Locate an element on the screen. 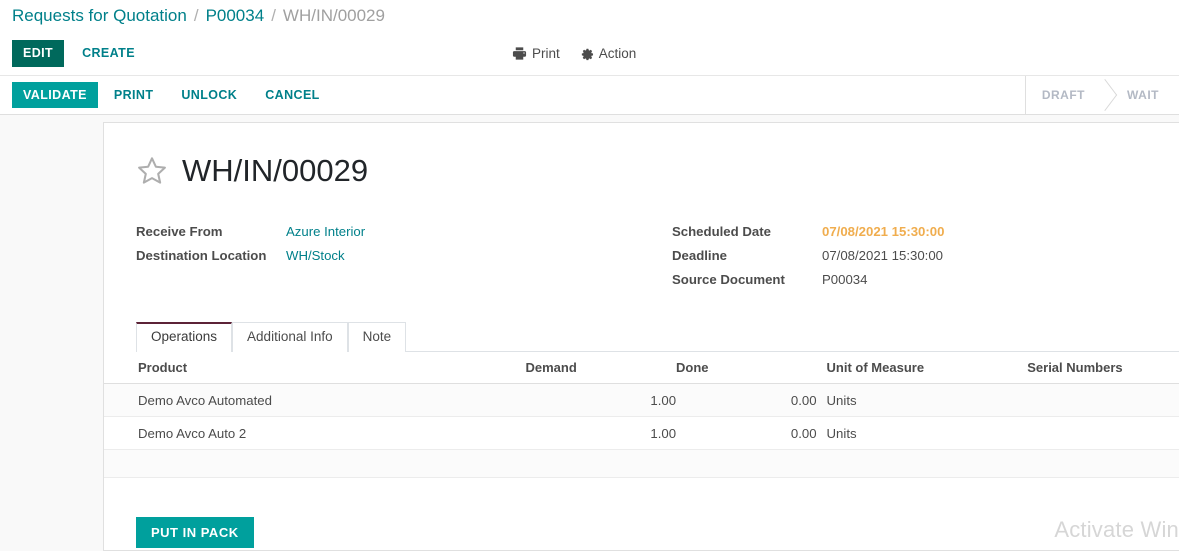 This screenshot has width=1179, height=551. field-source-document: Source Document P00034 is located at coordinates (808, 284).